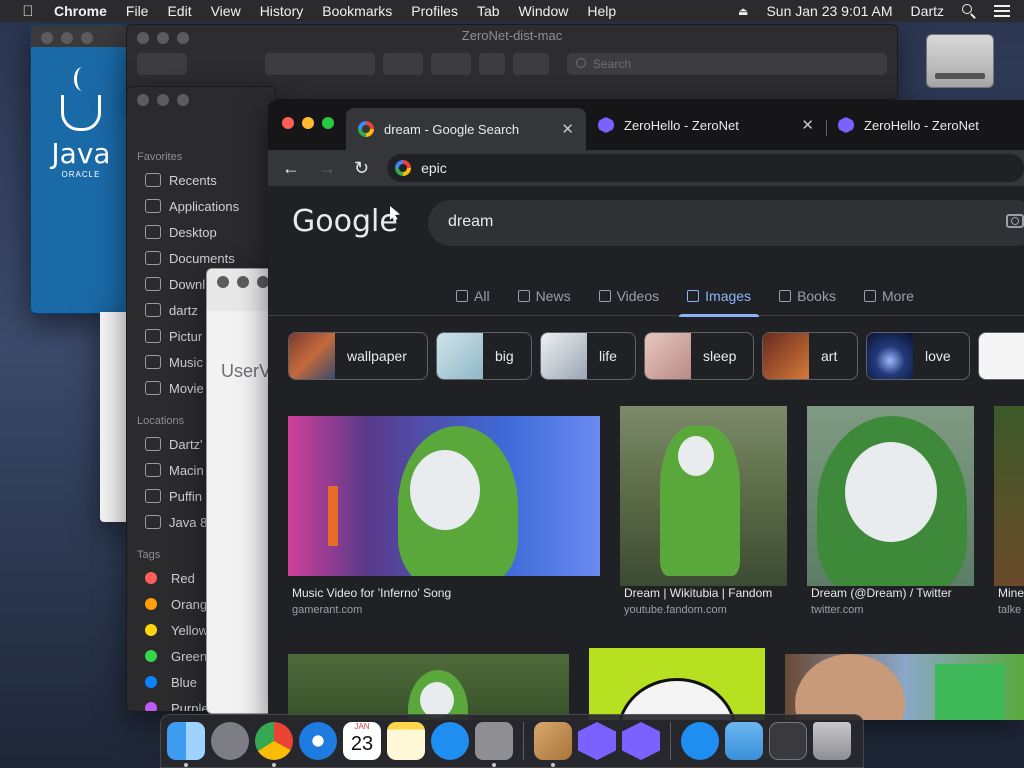 The width and height of the screenshot is (1024, 768). Describe the element at coordinates (703, 496) in the screenshot. I see `image-result-wikitubia` at that location.